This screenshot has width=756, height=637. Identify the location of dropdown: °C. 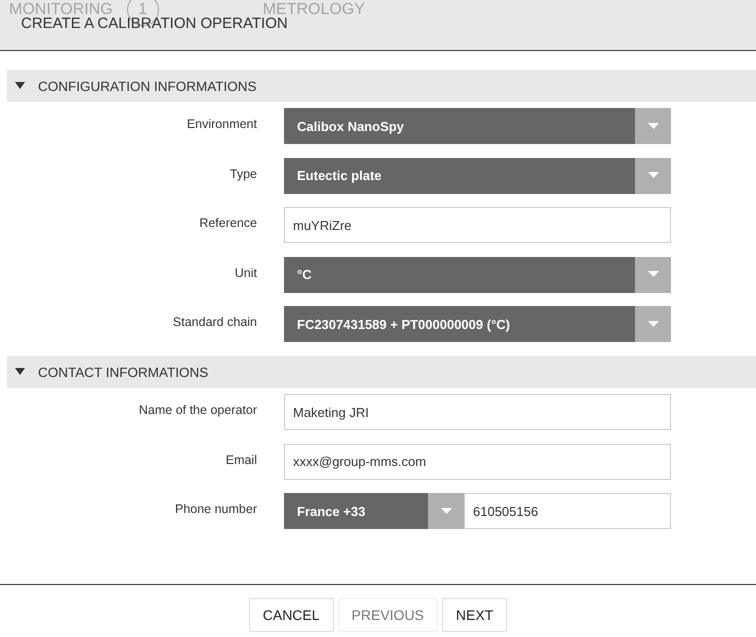
(477, 274).